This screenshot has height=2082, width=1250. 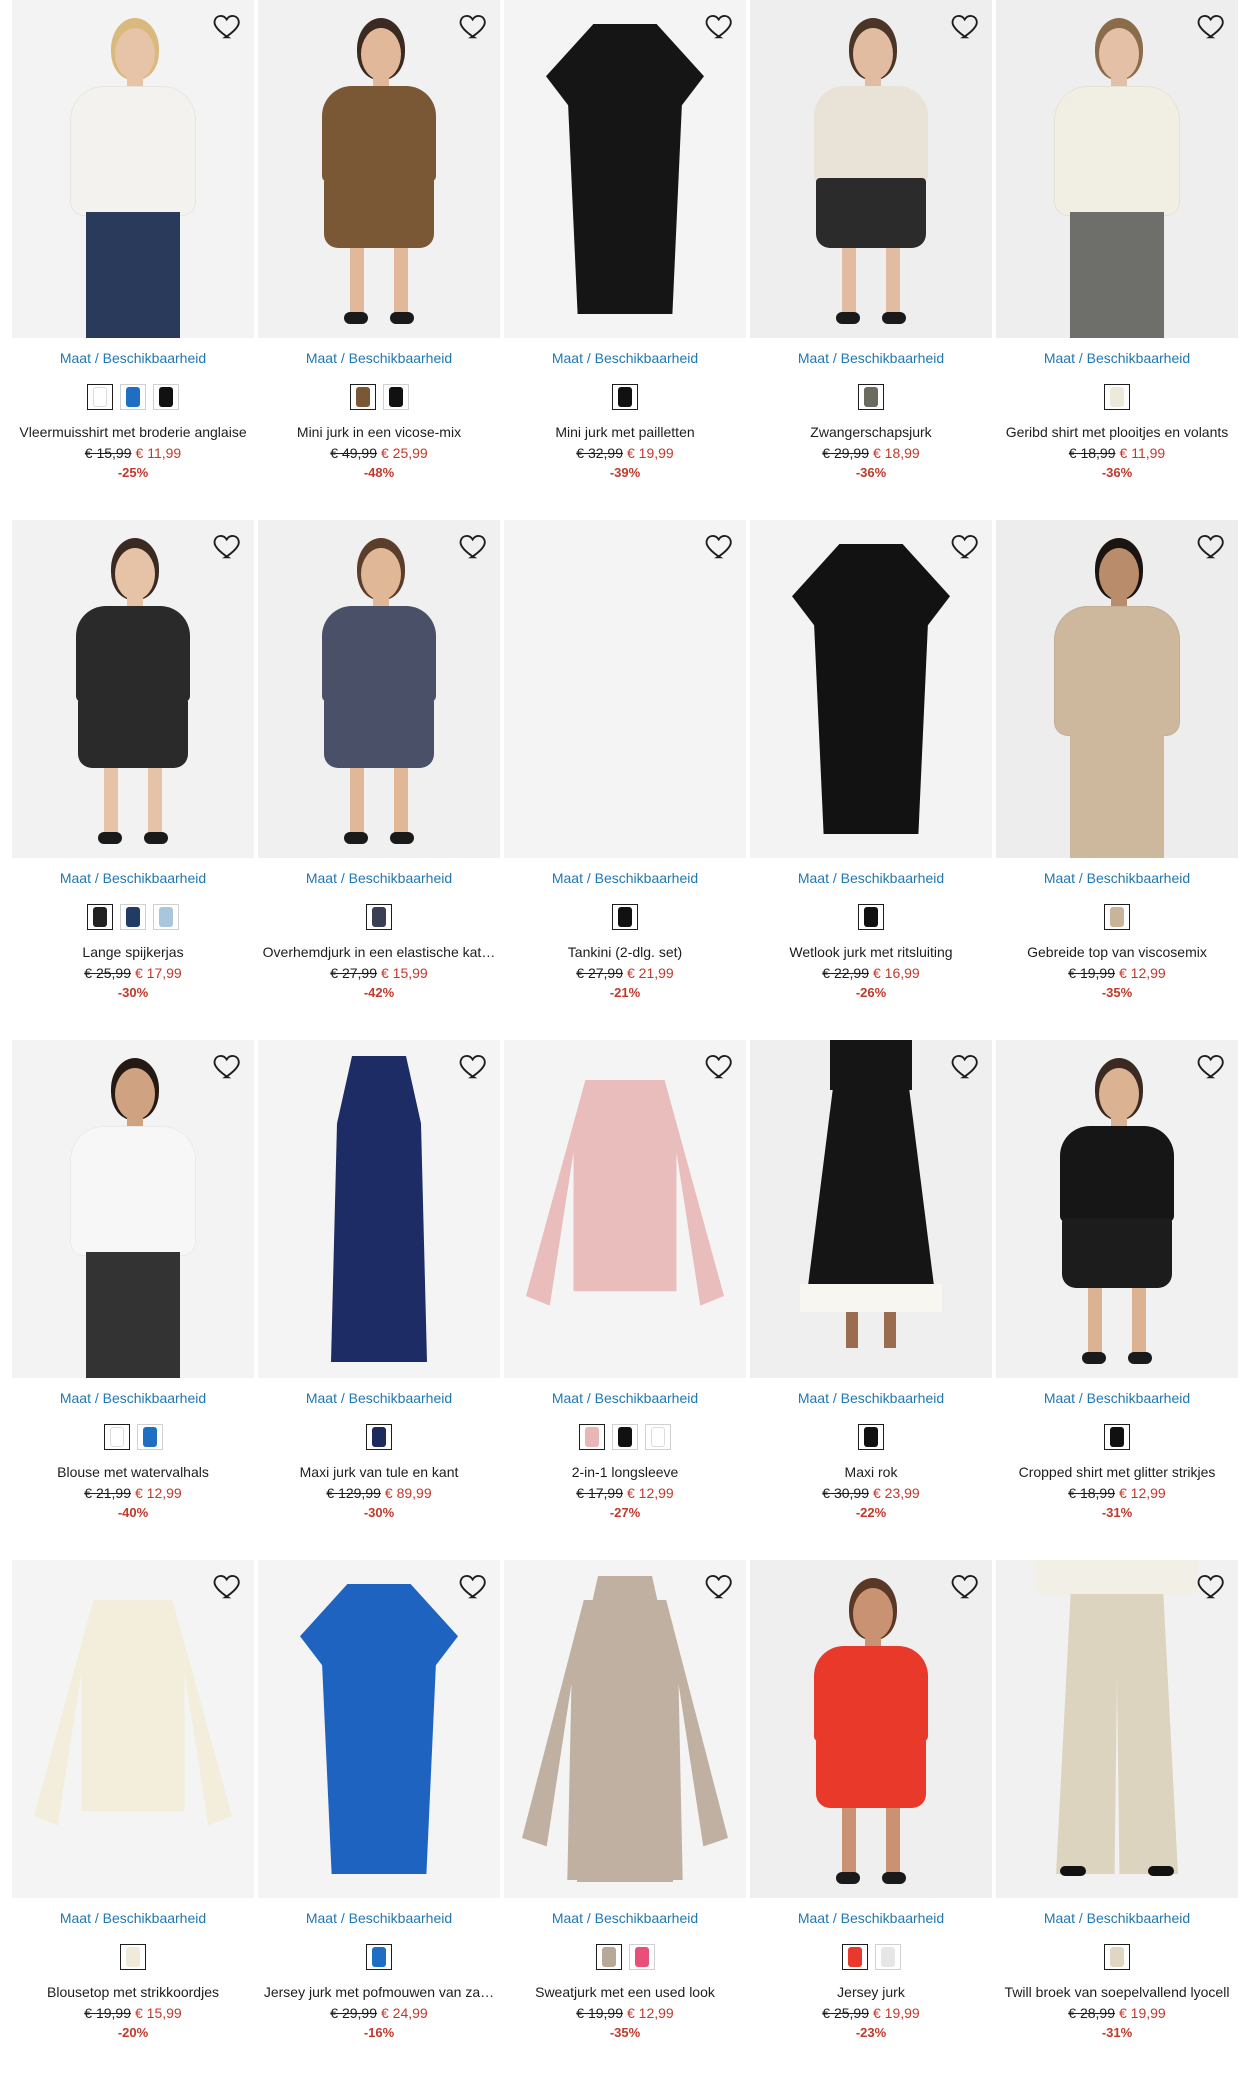 I want to click on product-name: Tankini (2-dlg. set), so click(x=625, y=952).